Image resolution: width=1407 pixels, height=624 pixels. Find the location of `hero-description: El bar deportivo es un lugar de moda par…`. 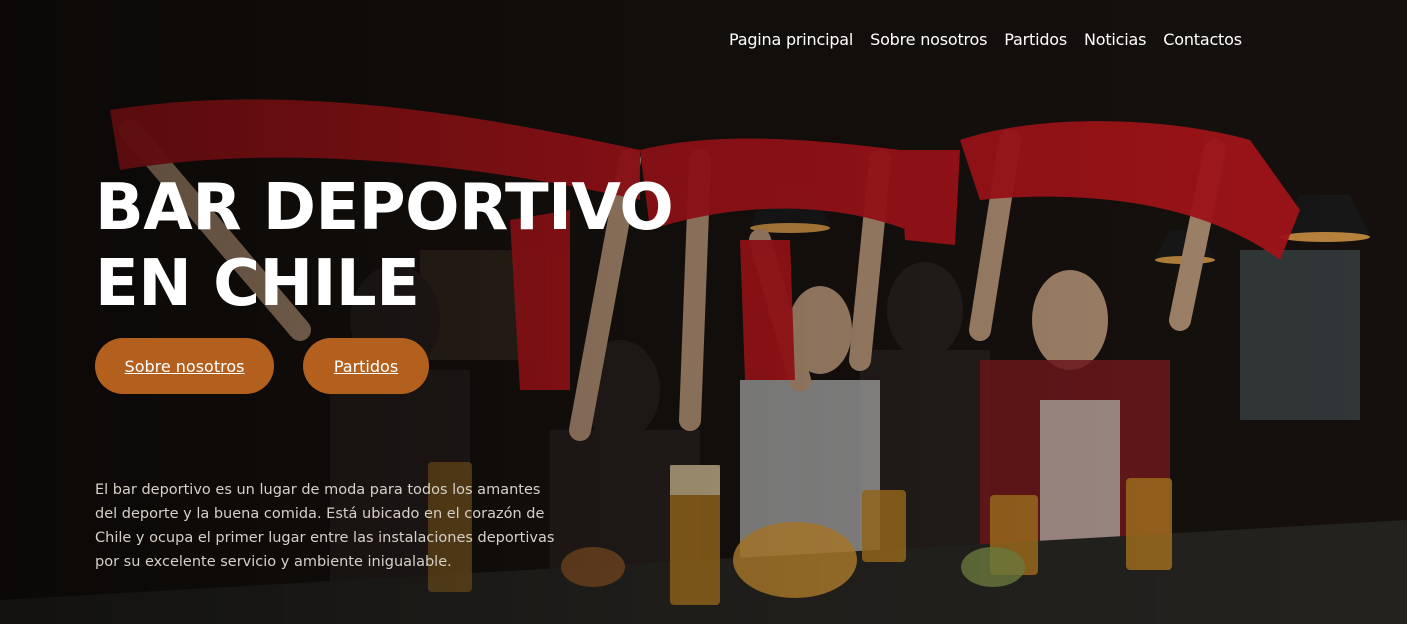

hero-description: El bar deportivo es un lugar de moda par… is located at coordinates (325, 526).